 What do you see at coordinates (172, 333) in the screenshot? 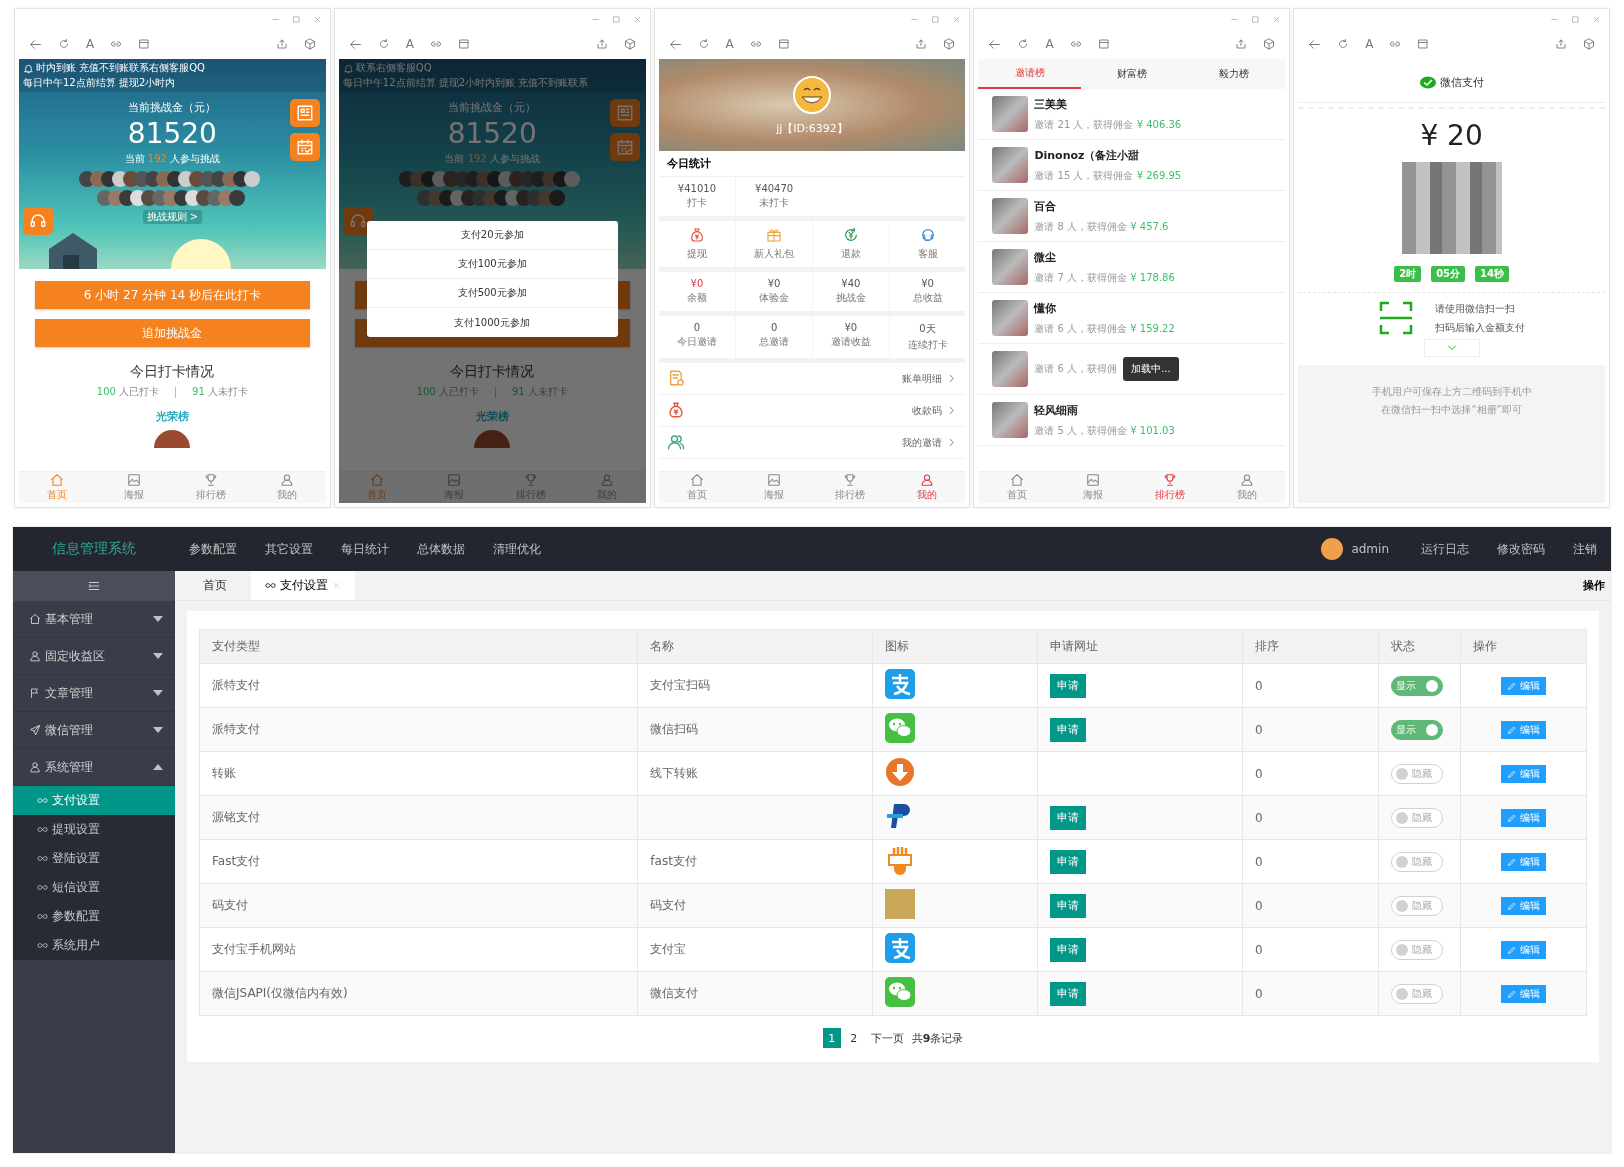
I see `action-button: 追加挑战金` at bounding box center [172, 333].